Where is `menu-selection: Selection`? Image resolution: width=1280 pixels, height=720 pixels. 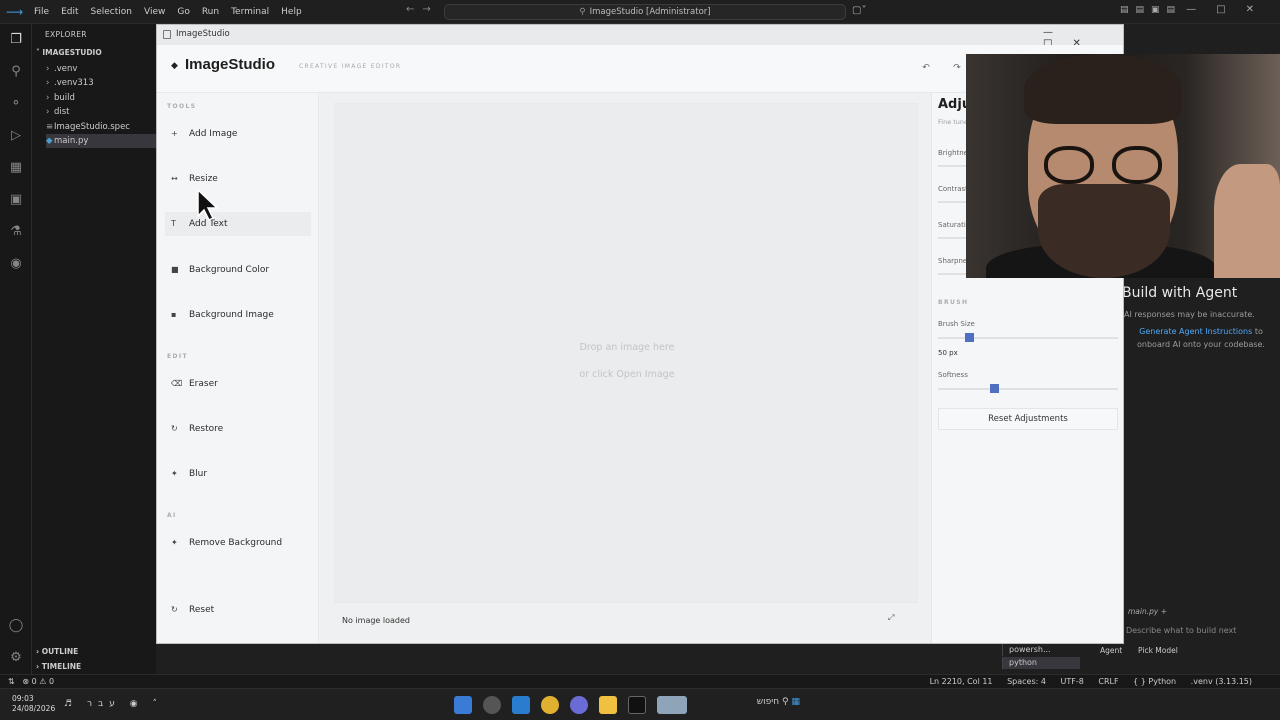
menu-selection: Selection is located at coordinates (111, 12).